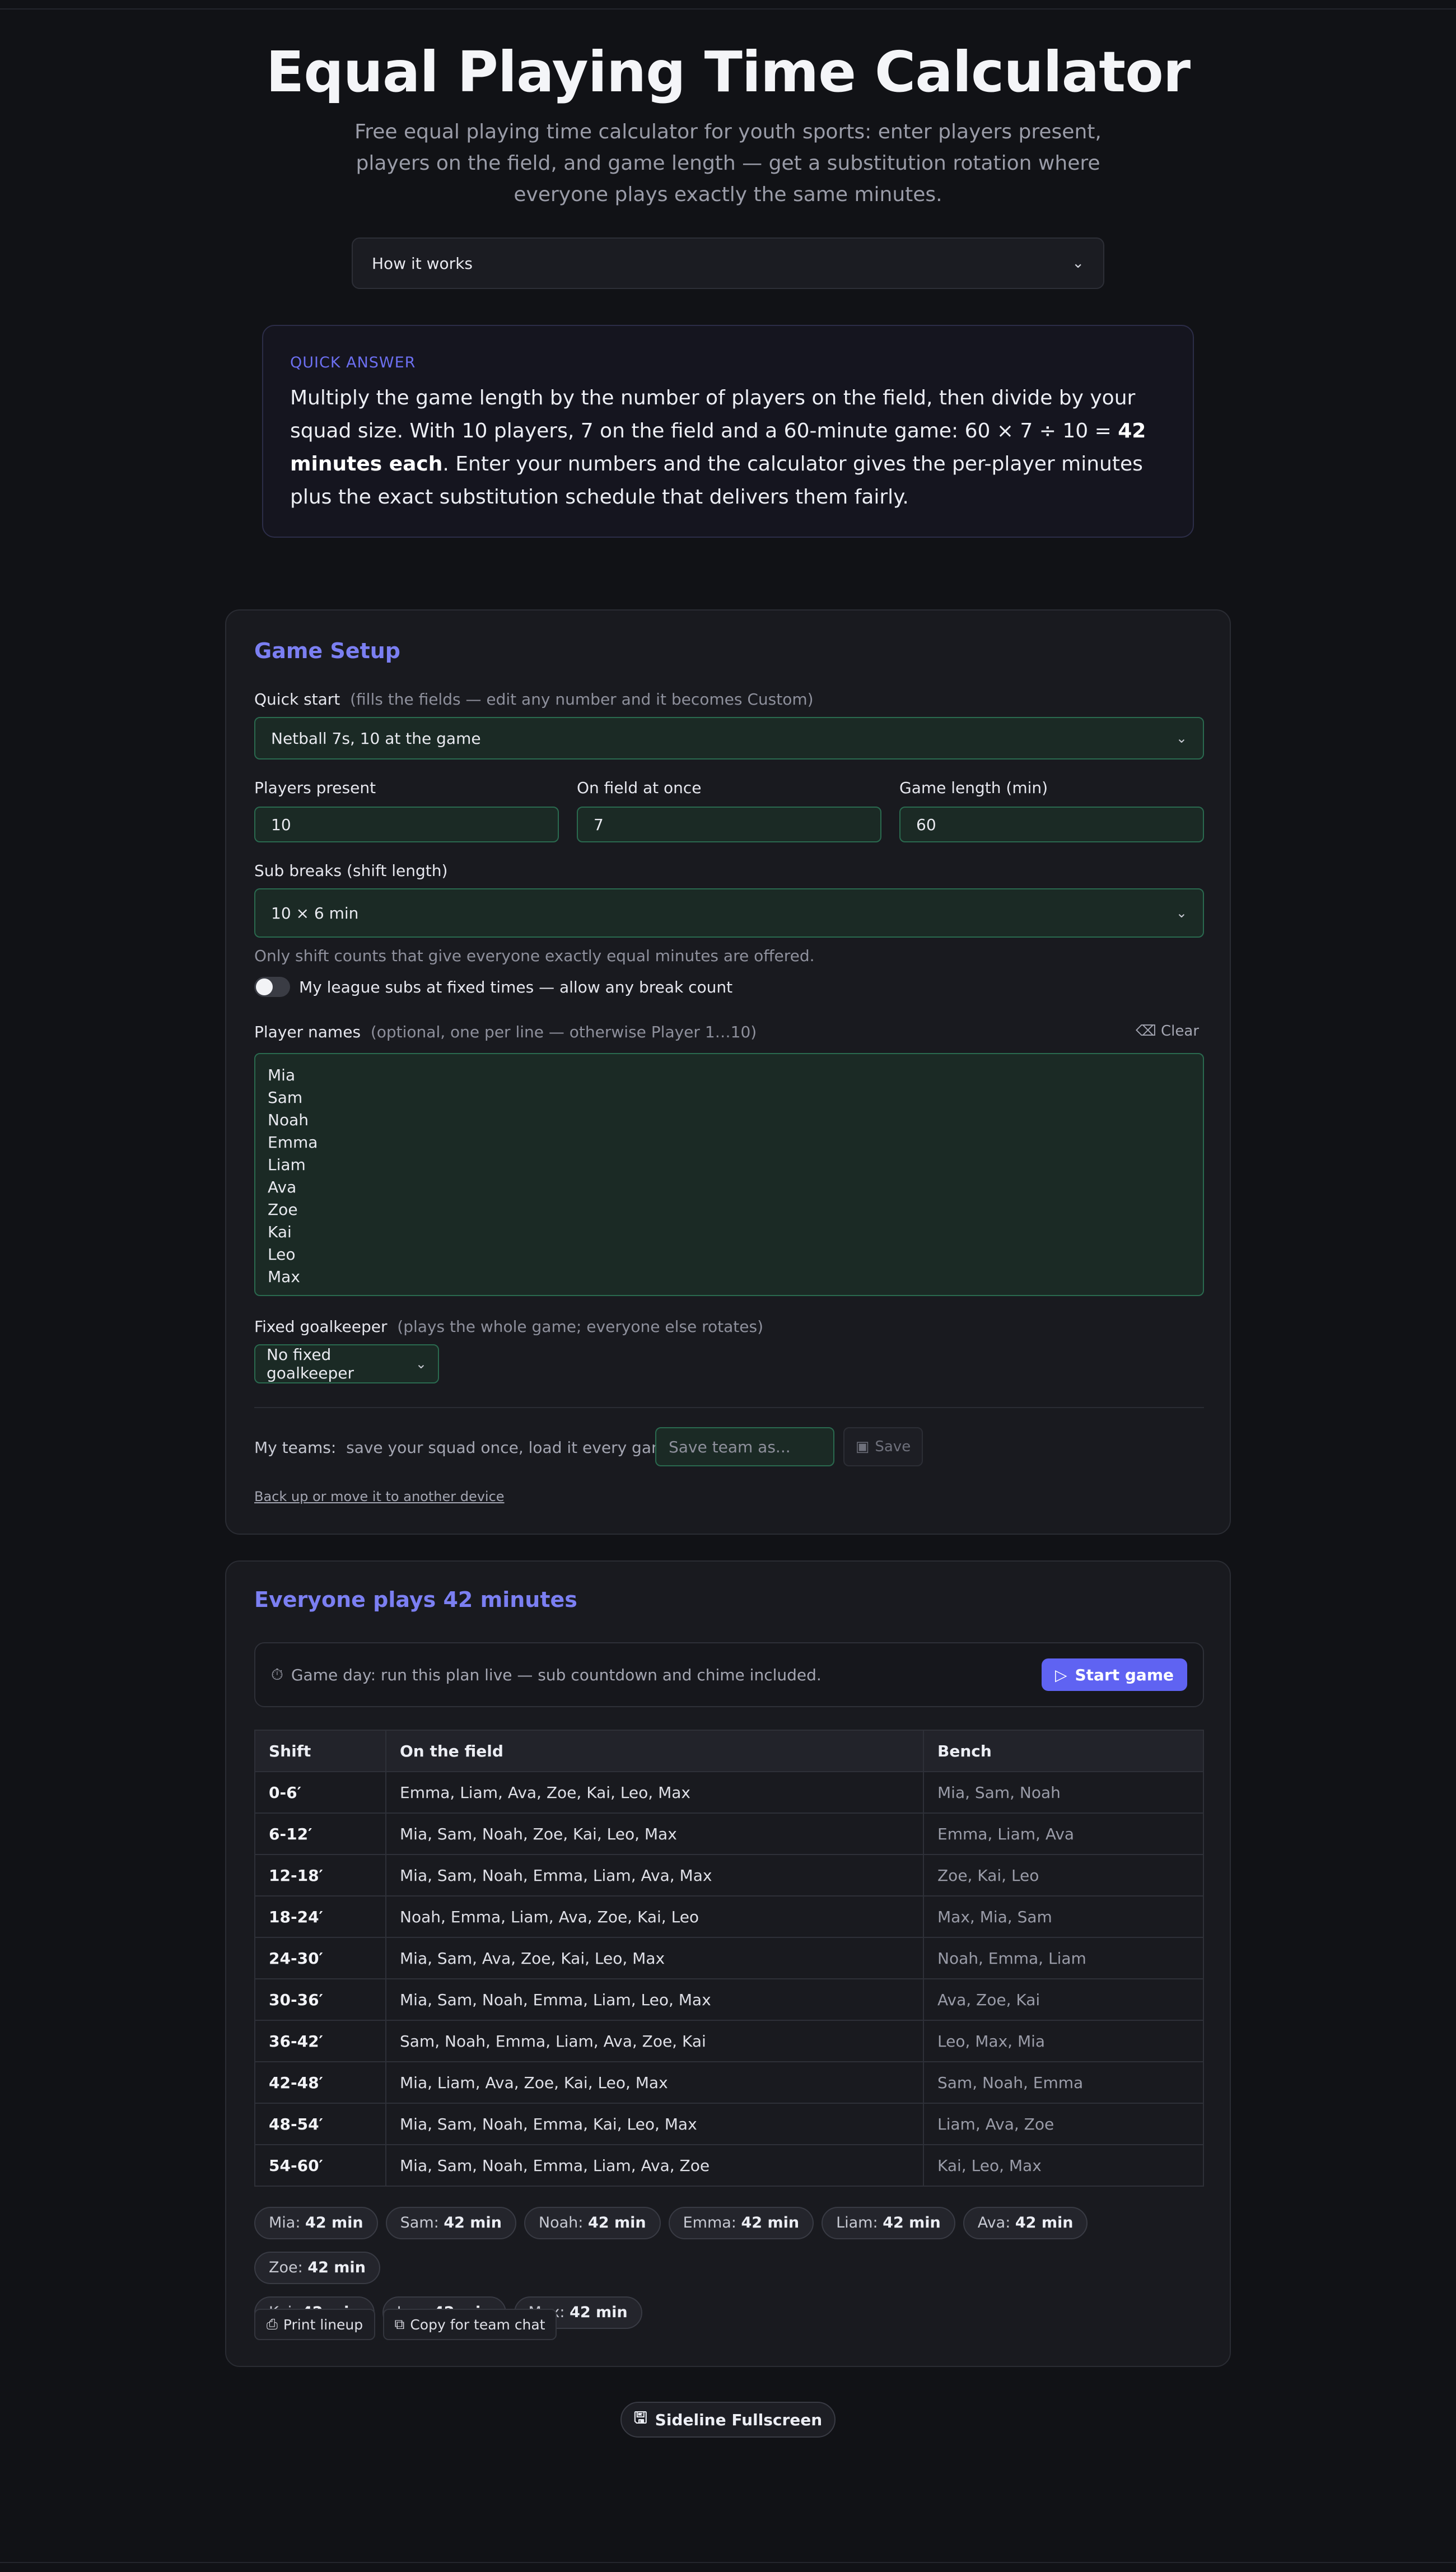 The height and width of the screenshot is (2572, 1456). Describe the element at coordinates (1064, 2082) in the screenshot. I see `bench-cell: Sam, Noah, Emma` at that location.